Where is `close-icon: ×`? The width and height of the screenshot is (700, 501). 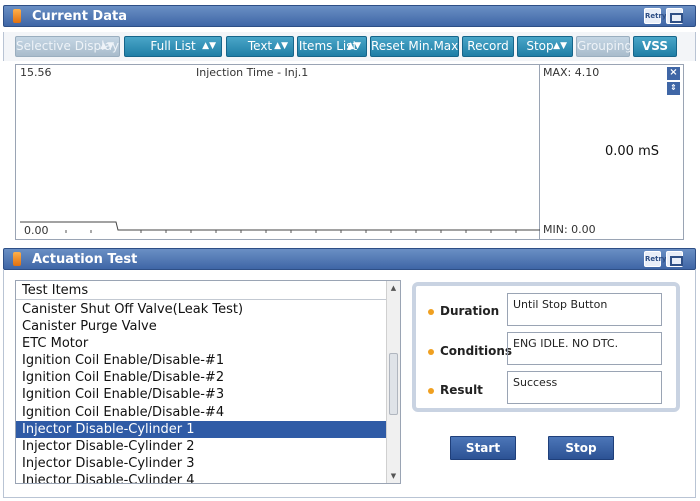
close-icon: × is located at coordinates (673, 73).